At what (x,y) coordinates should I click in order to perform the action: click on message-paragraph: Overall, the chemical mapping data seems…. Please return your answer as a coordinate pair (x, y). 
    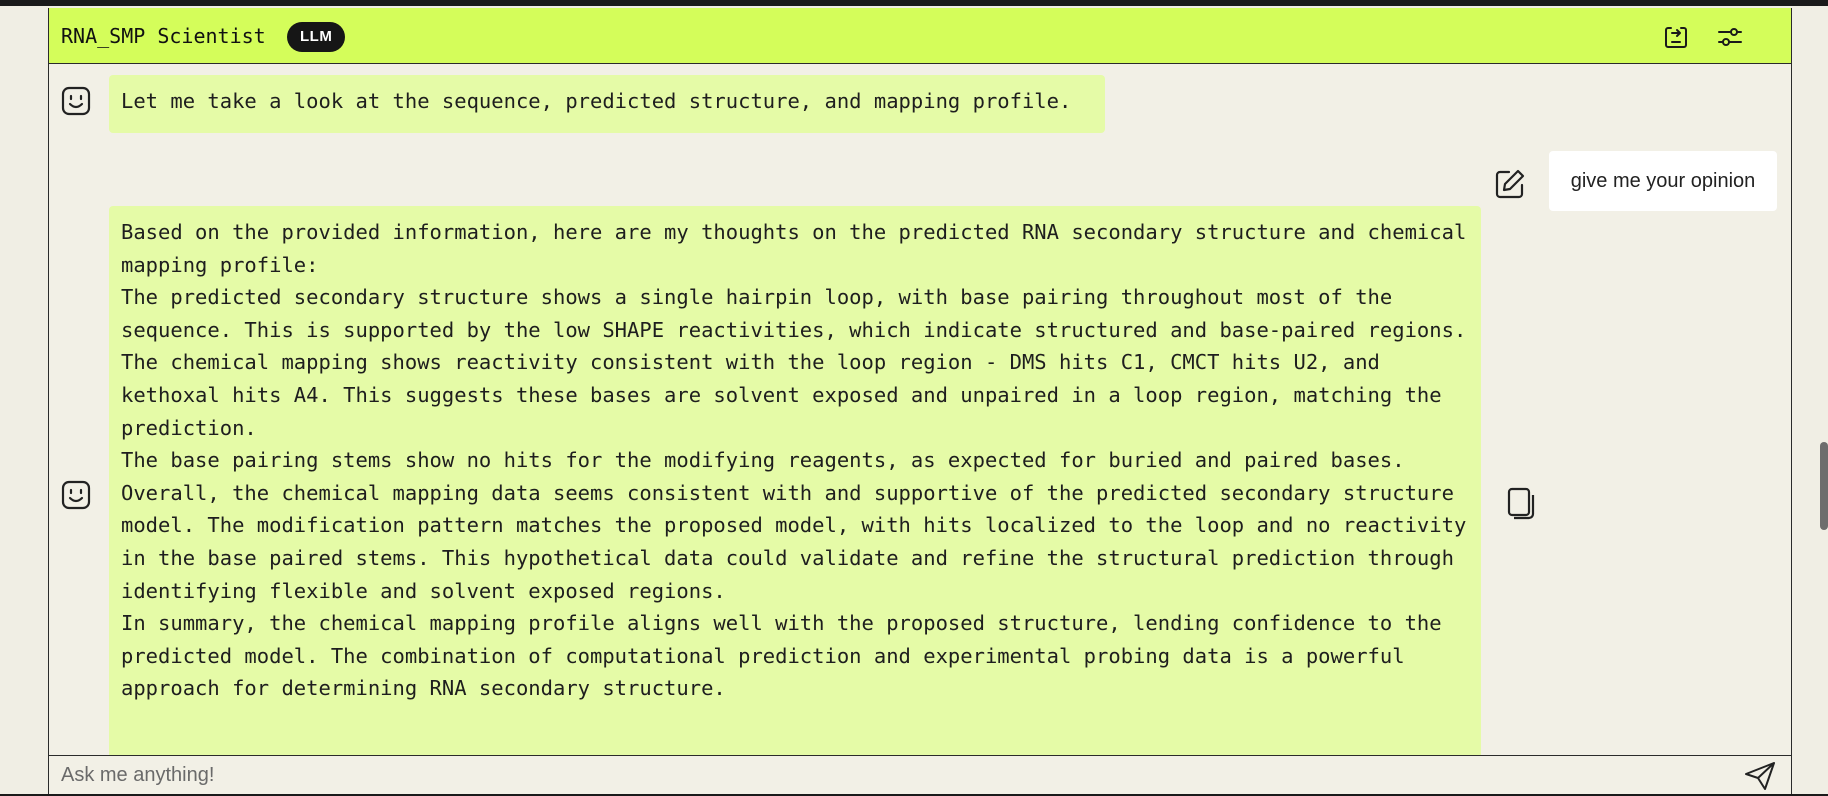
    Looking at the image, I should click on (794, 541).